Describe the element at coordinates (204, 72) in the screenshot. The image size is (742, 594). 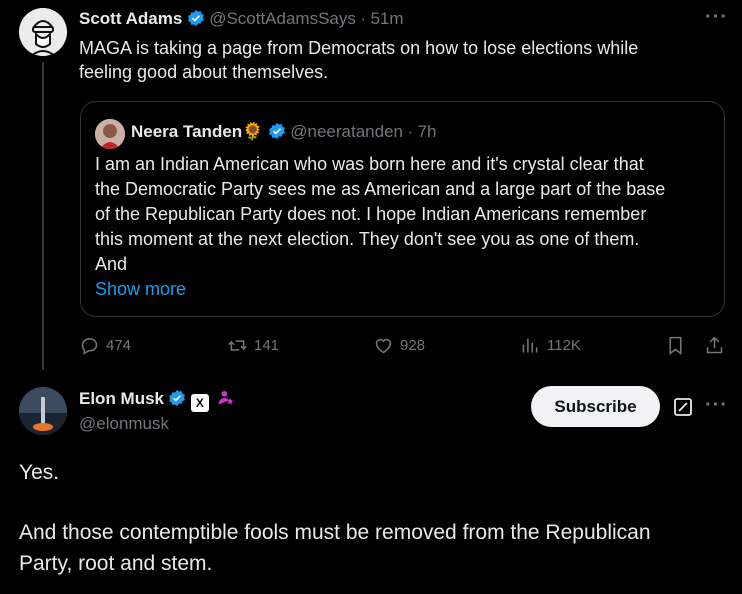
I see `tweet-text-line: feeling good about themselves.` at that location.